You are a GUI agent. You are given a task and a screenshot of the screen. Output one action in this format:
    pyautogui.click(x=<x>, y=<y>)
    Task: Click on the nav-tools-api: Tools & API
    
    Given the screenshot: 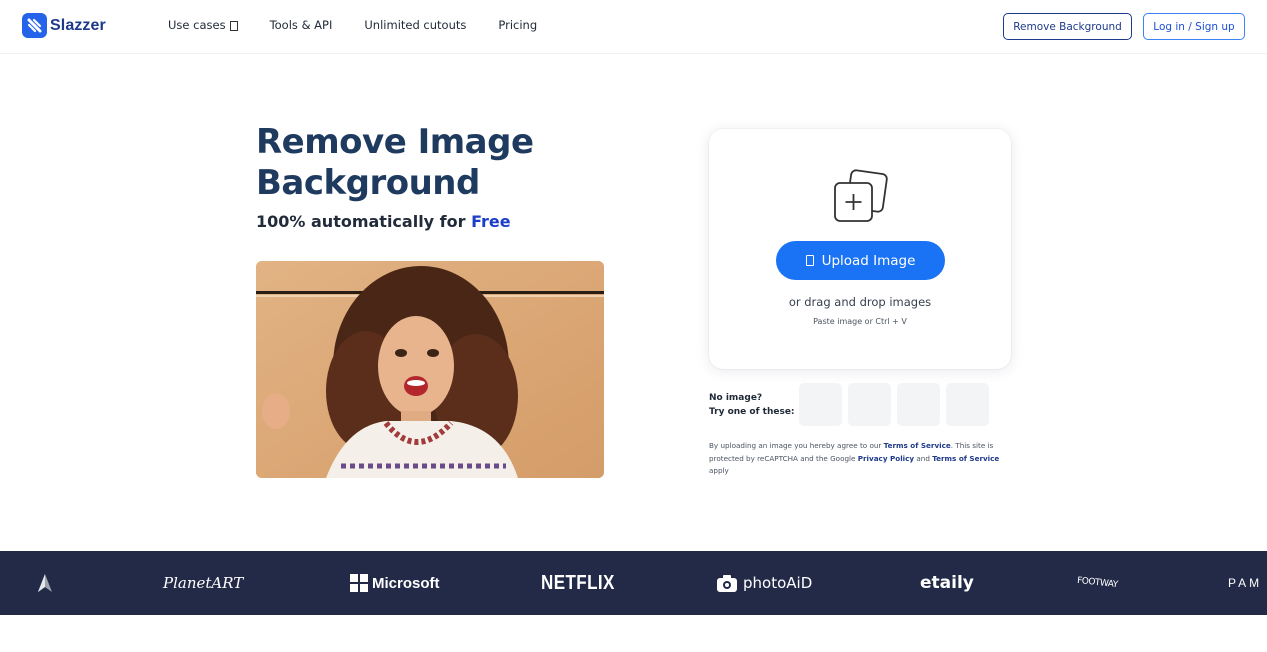 What is the action you would take?
    pyautogui.click(x=301, y=25)
    